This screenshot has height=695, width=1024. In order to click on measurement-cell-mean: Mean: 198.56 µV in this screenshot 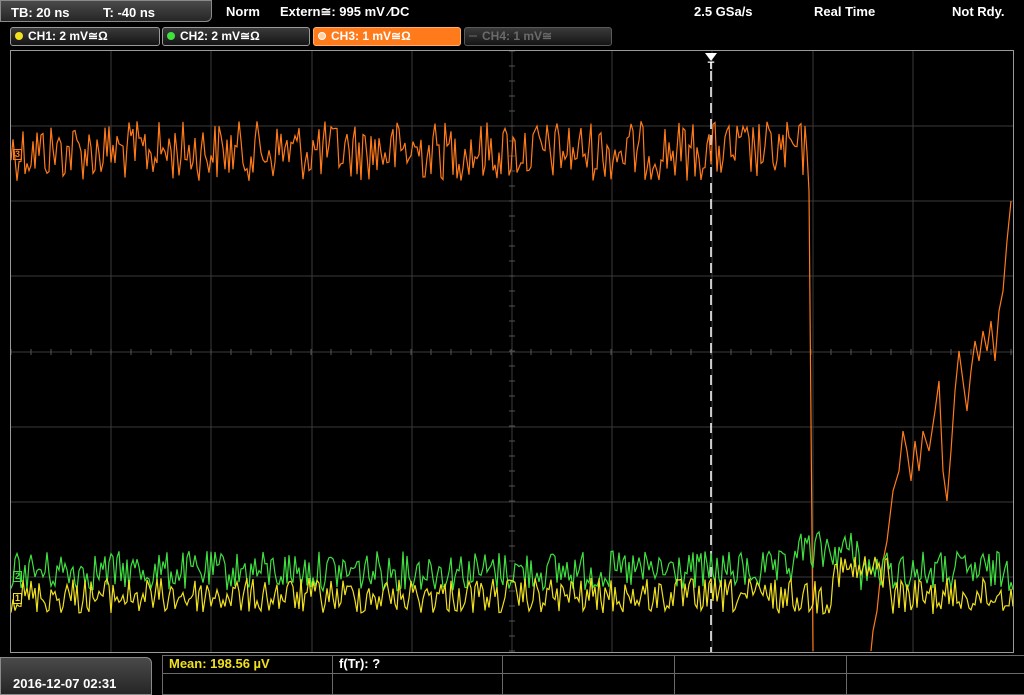, I will do `click(247, 675)`.